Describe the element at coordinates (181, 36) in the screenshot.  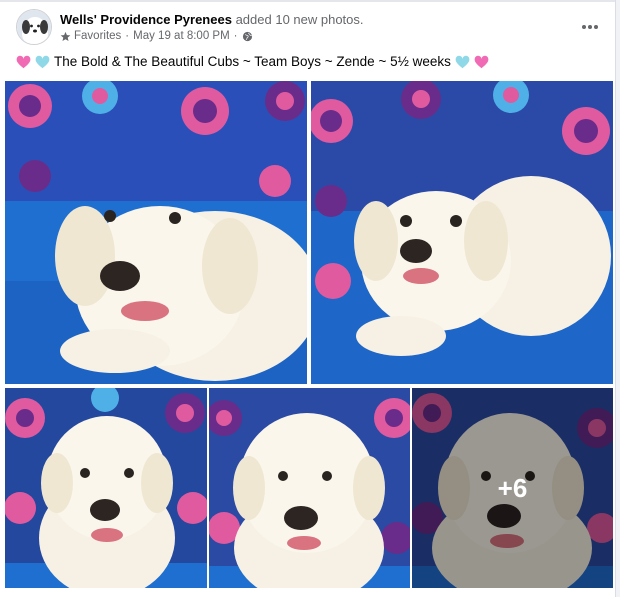
I see `post-timestamp: May 19 at 8:00 PM` at that location.